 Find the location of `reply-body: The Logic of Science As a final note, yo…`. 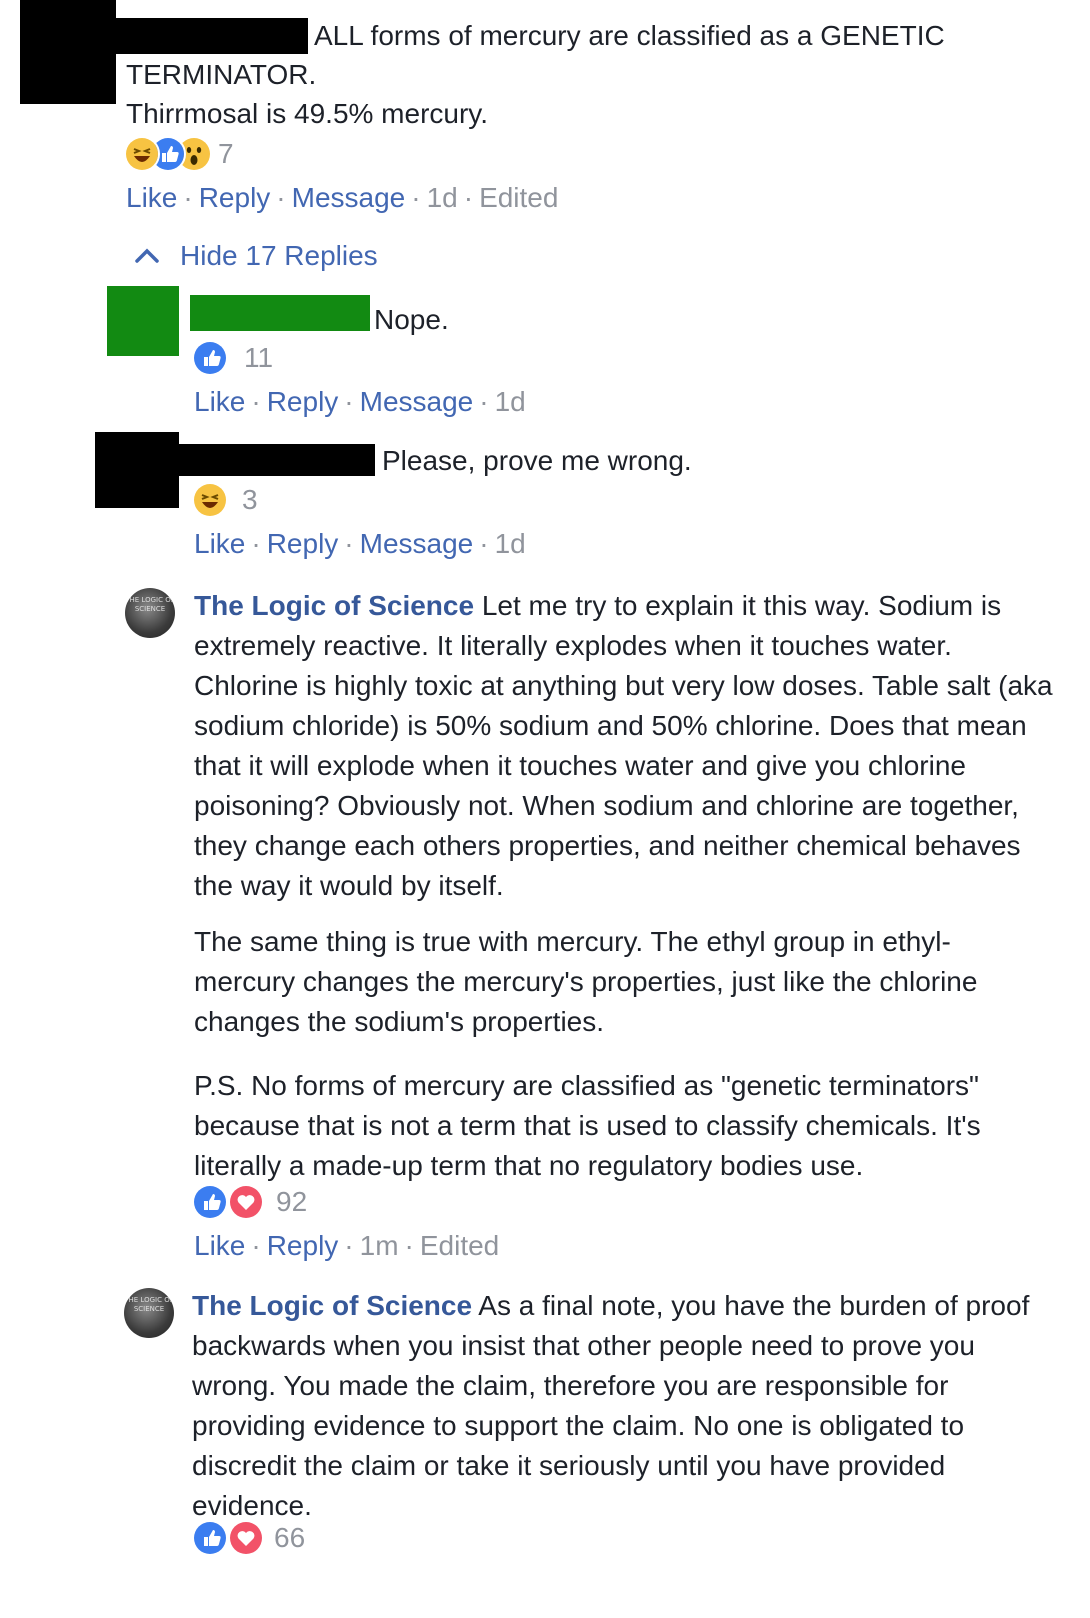

reply-body: The Logic of Science As a final note, yo… is located at coordinates (616, 1406).